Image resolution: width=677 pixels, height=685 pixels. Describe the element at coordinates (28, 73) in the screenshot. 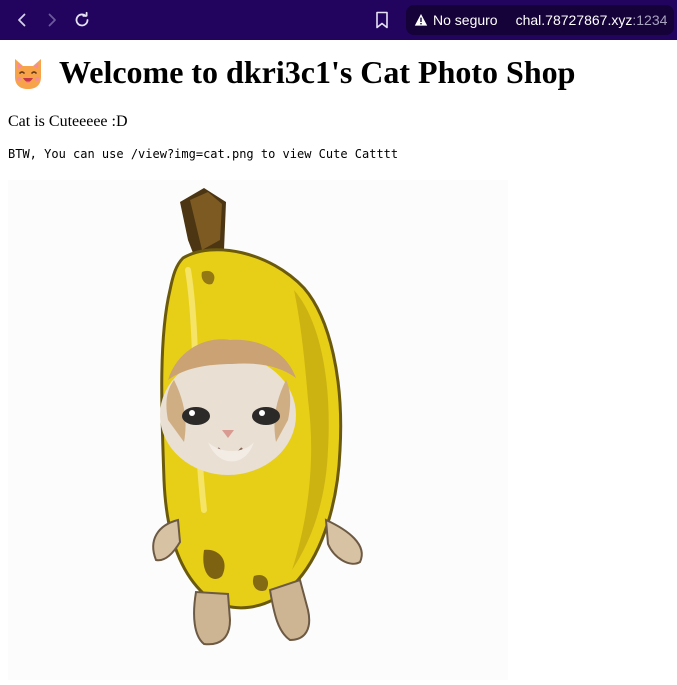

I see `cat-face-emoji-icon` at that location.